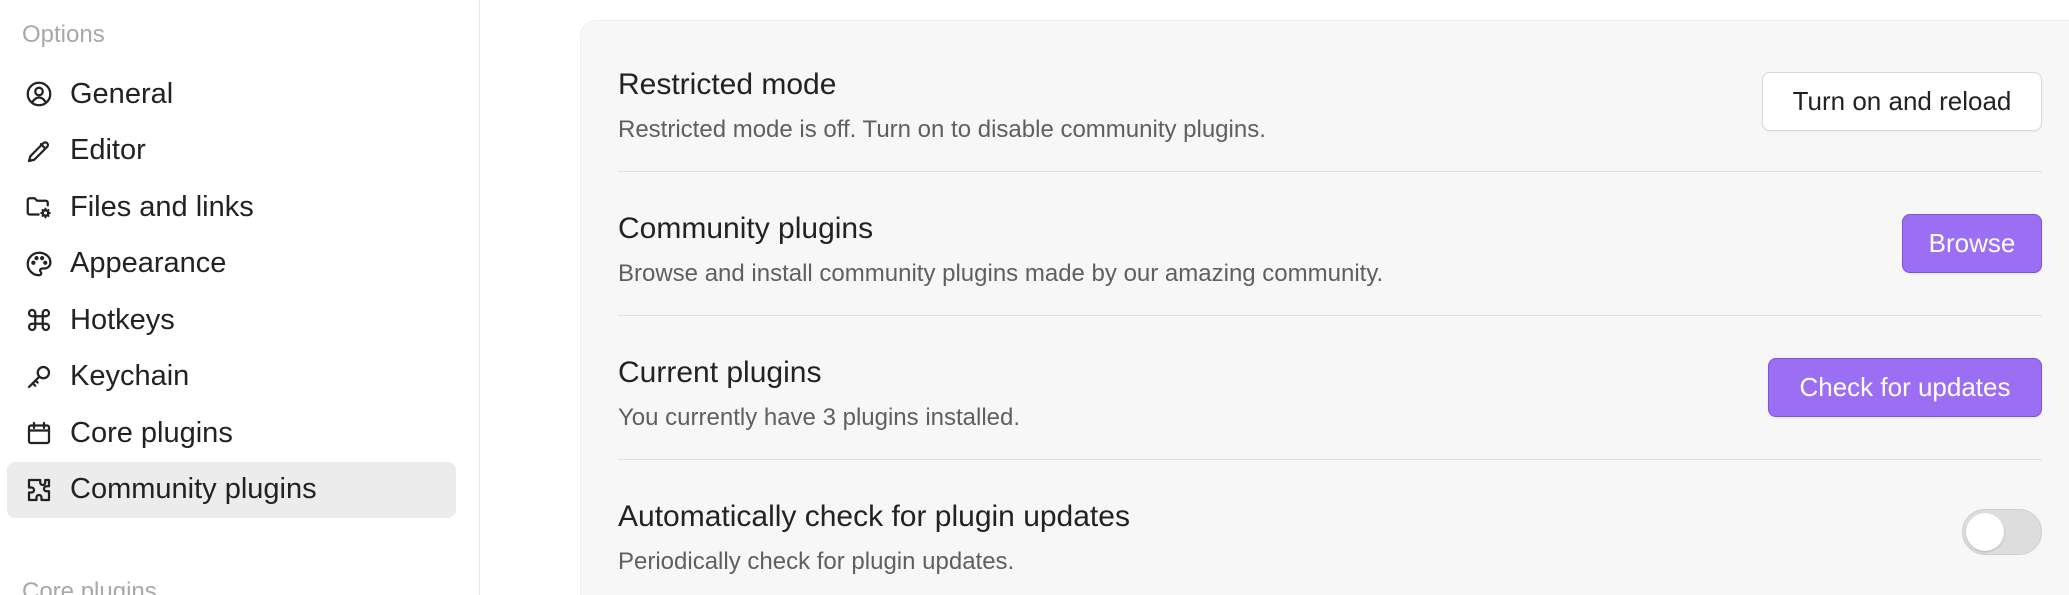  I want to click on sidebar-item-keychain: Keychain, so click(231, 377).